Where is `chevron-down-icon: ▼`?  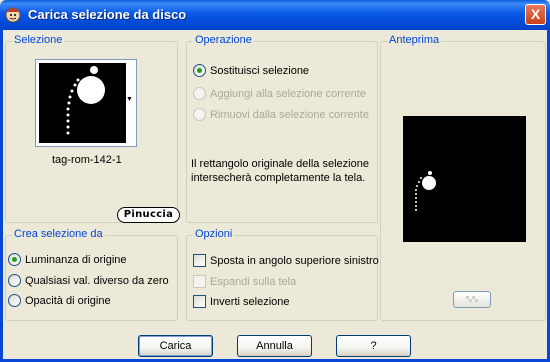 chevron-down-icon: ▼ is located at coordinates (129, 99).